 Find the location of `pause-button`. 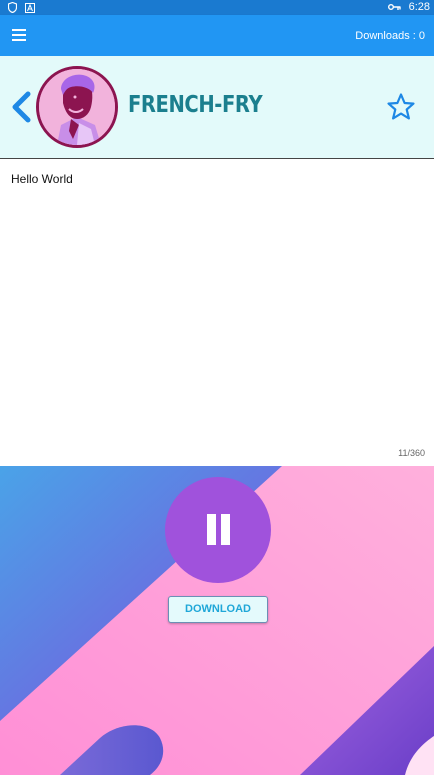

pause-button is located at coordinates (218, 530).